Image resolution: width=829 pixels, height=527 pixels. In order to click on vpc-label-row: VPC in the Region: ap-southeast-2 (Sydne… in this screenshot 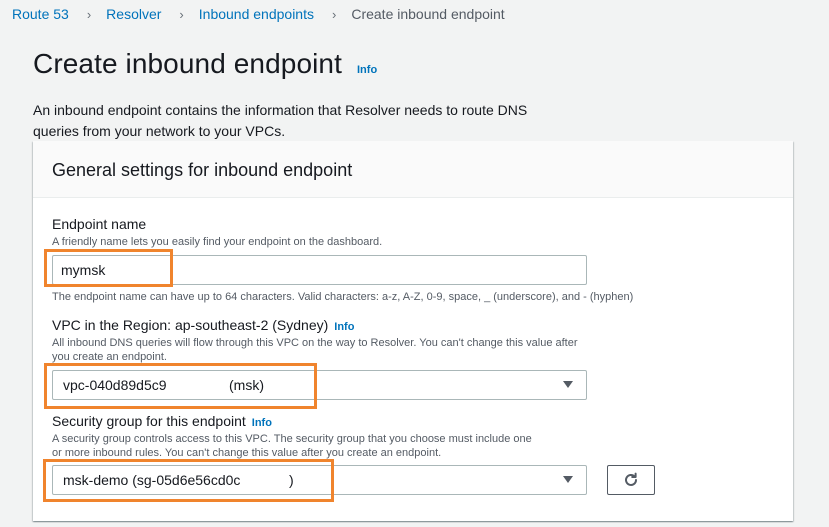, I will do `click(203, 325)`.